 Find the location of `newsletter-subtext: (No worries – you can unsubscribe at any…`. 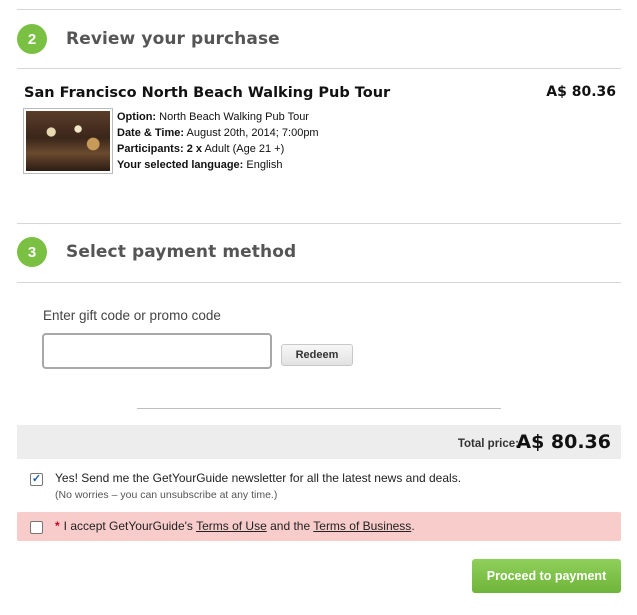

newsletter-subtext: (No worries – you can unsubscribe at any… is located at coordinates (166, 495).